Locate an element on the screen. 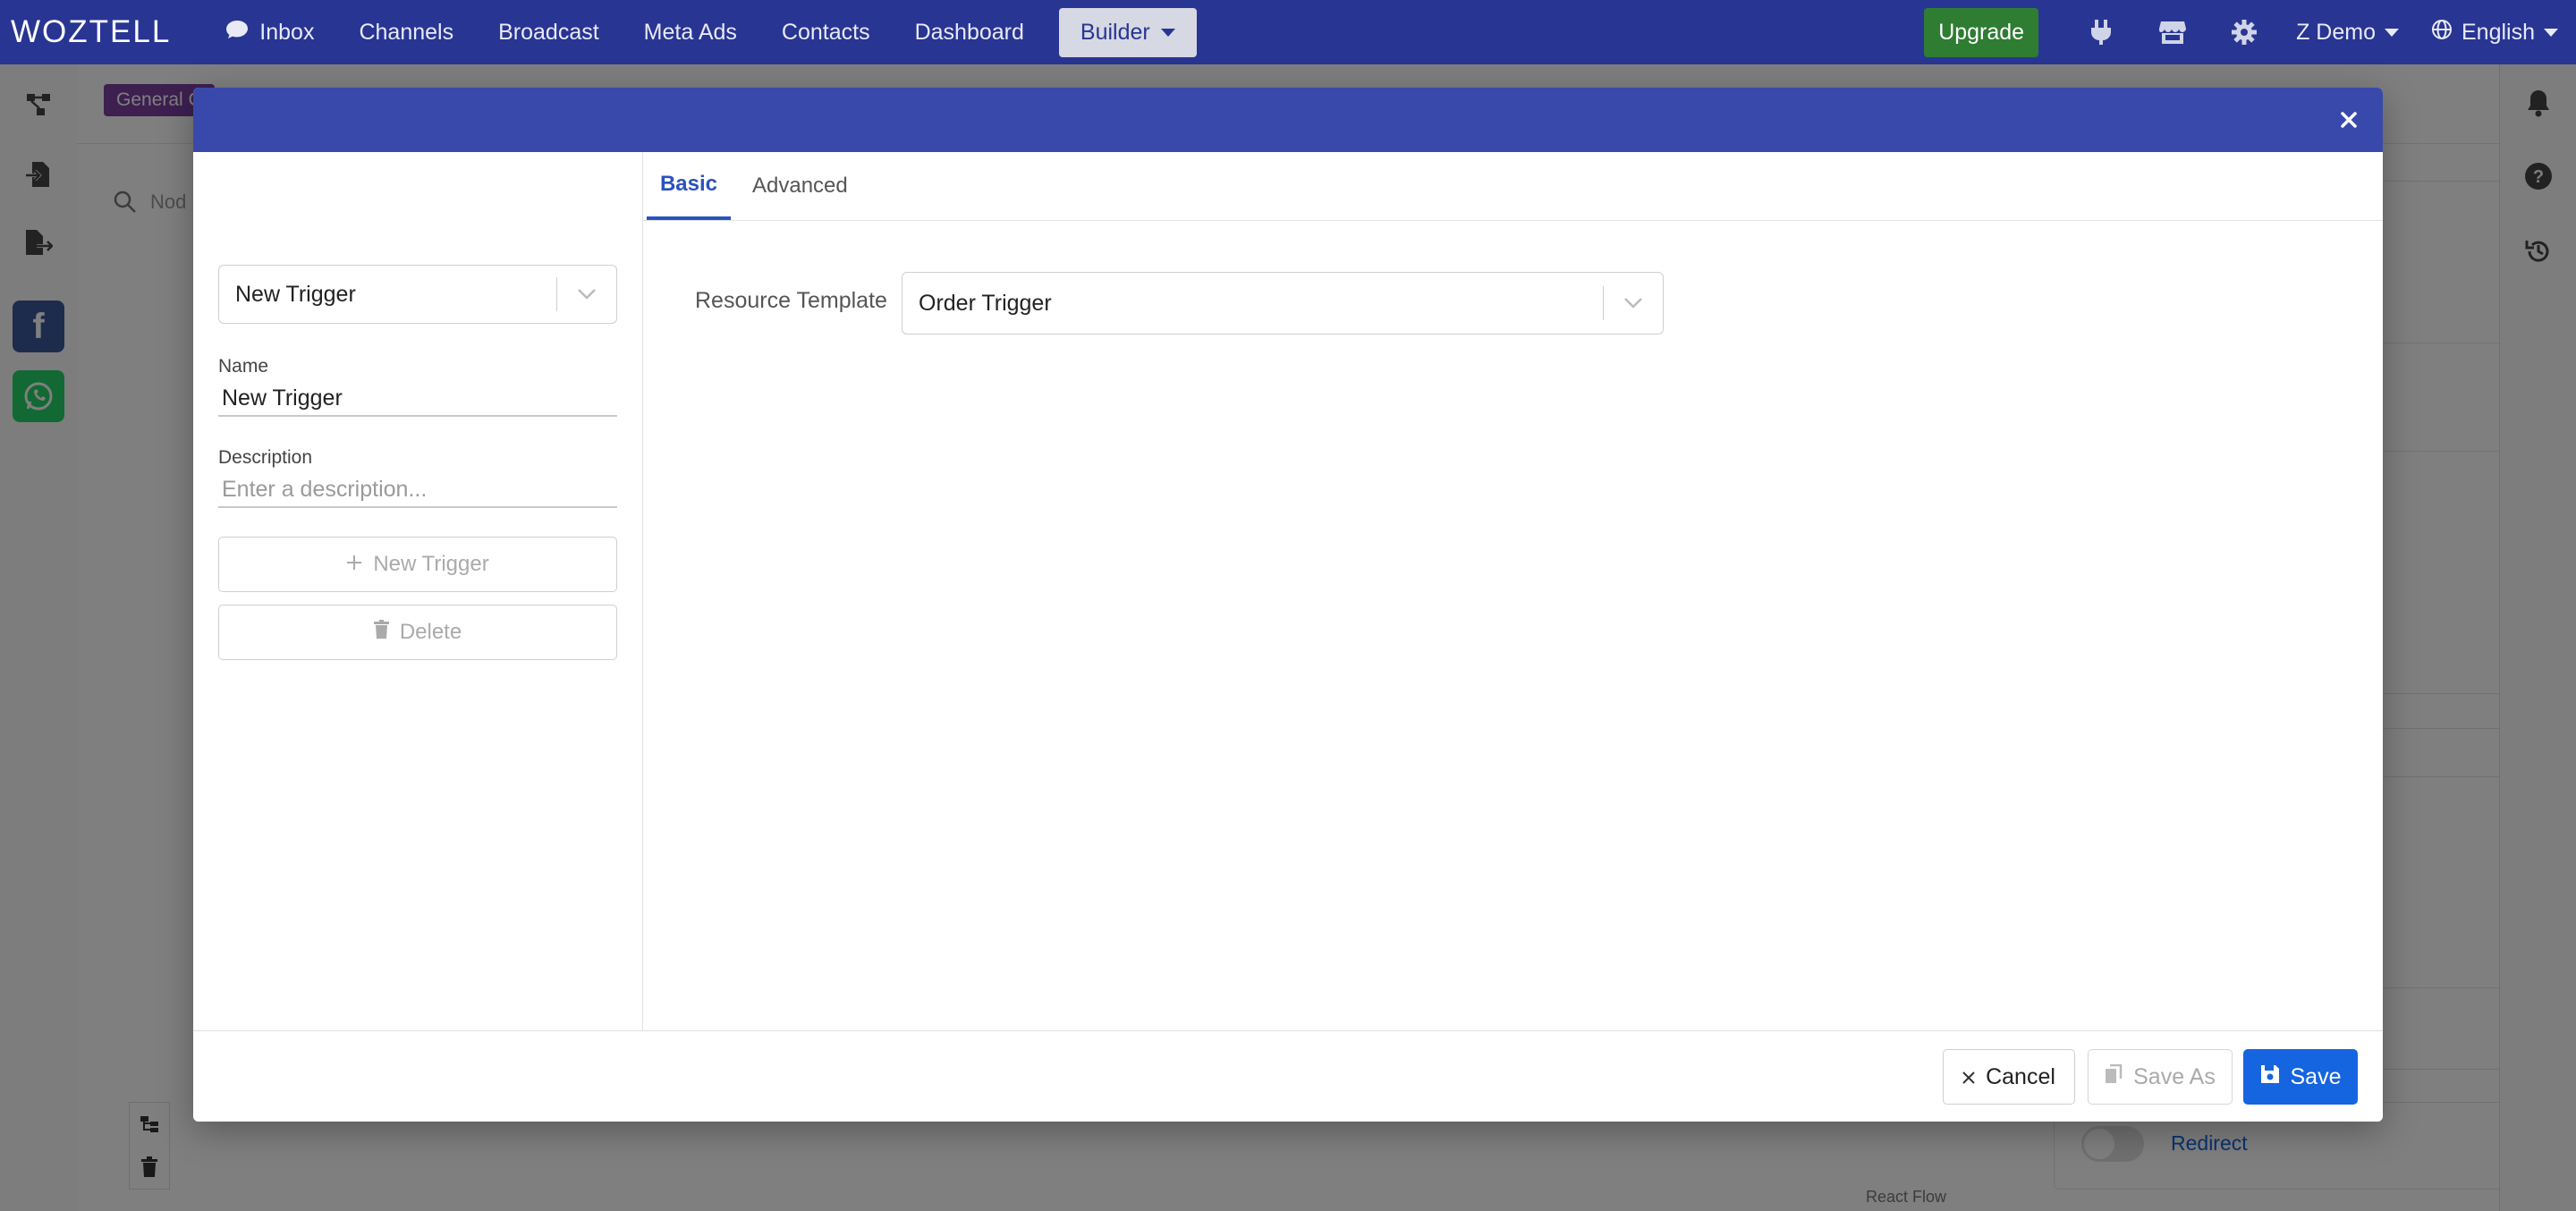  nav-broadcast: Broadcast is located at coordinates (548, 33).